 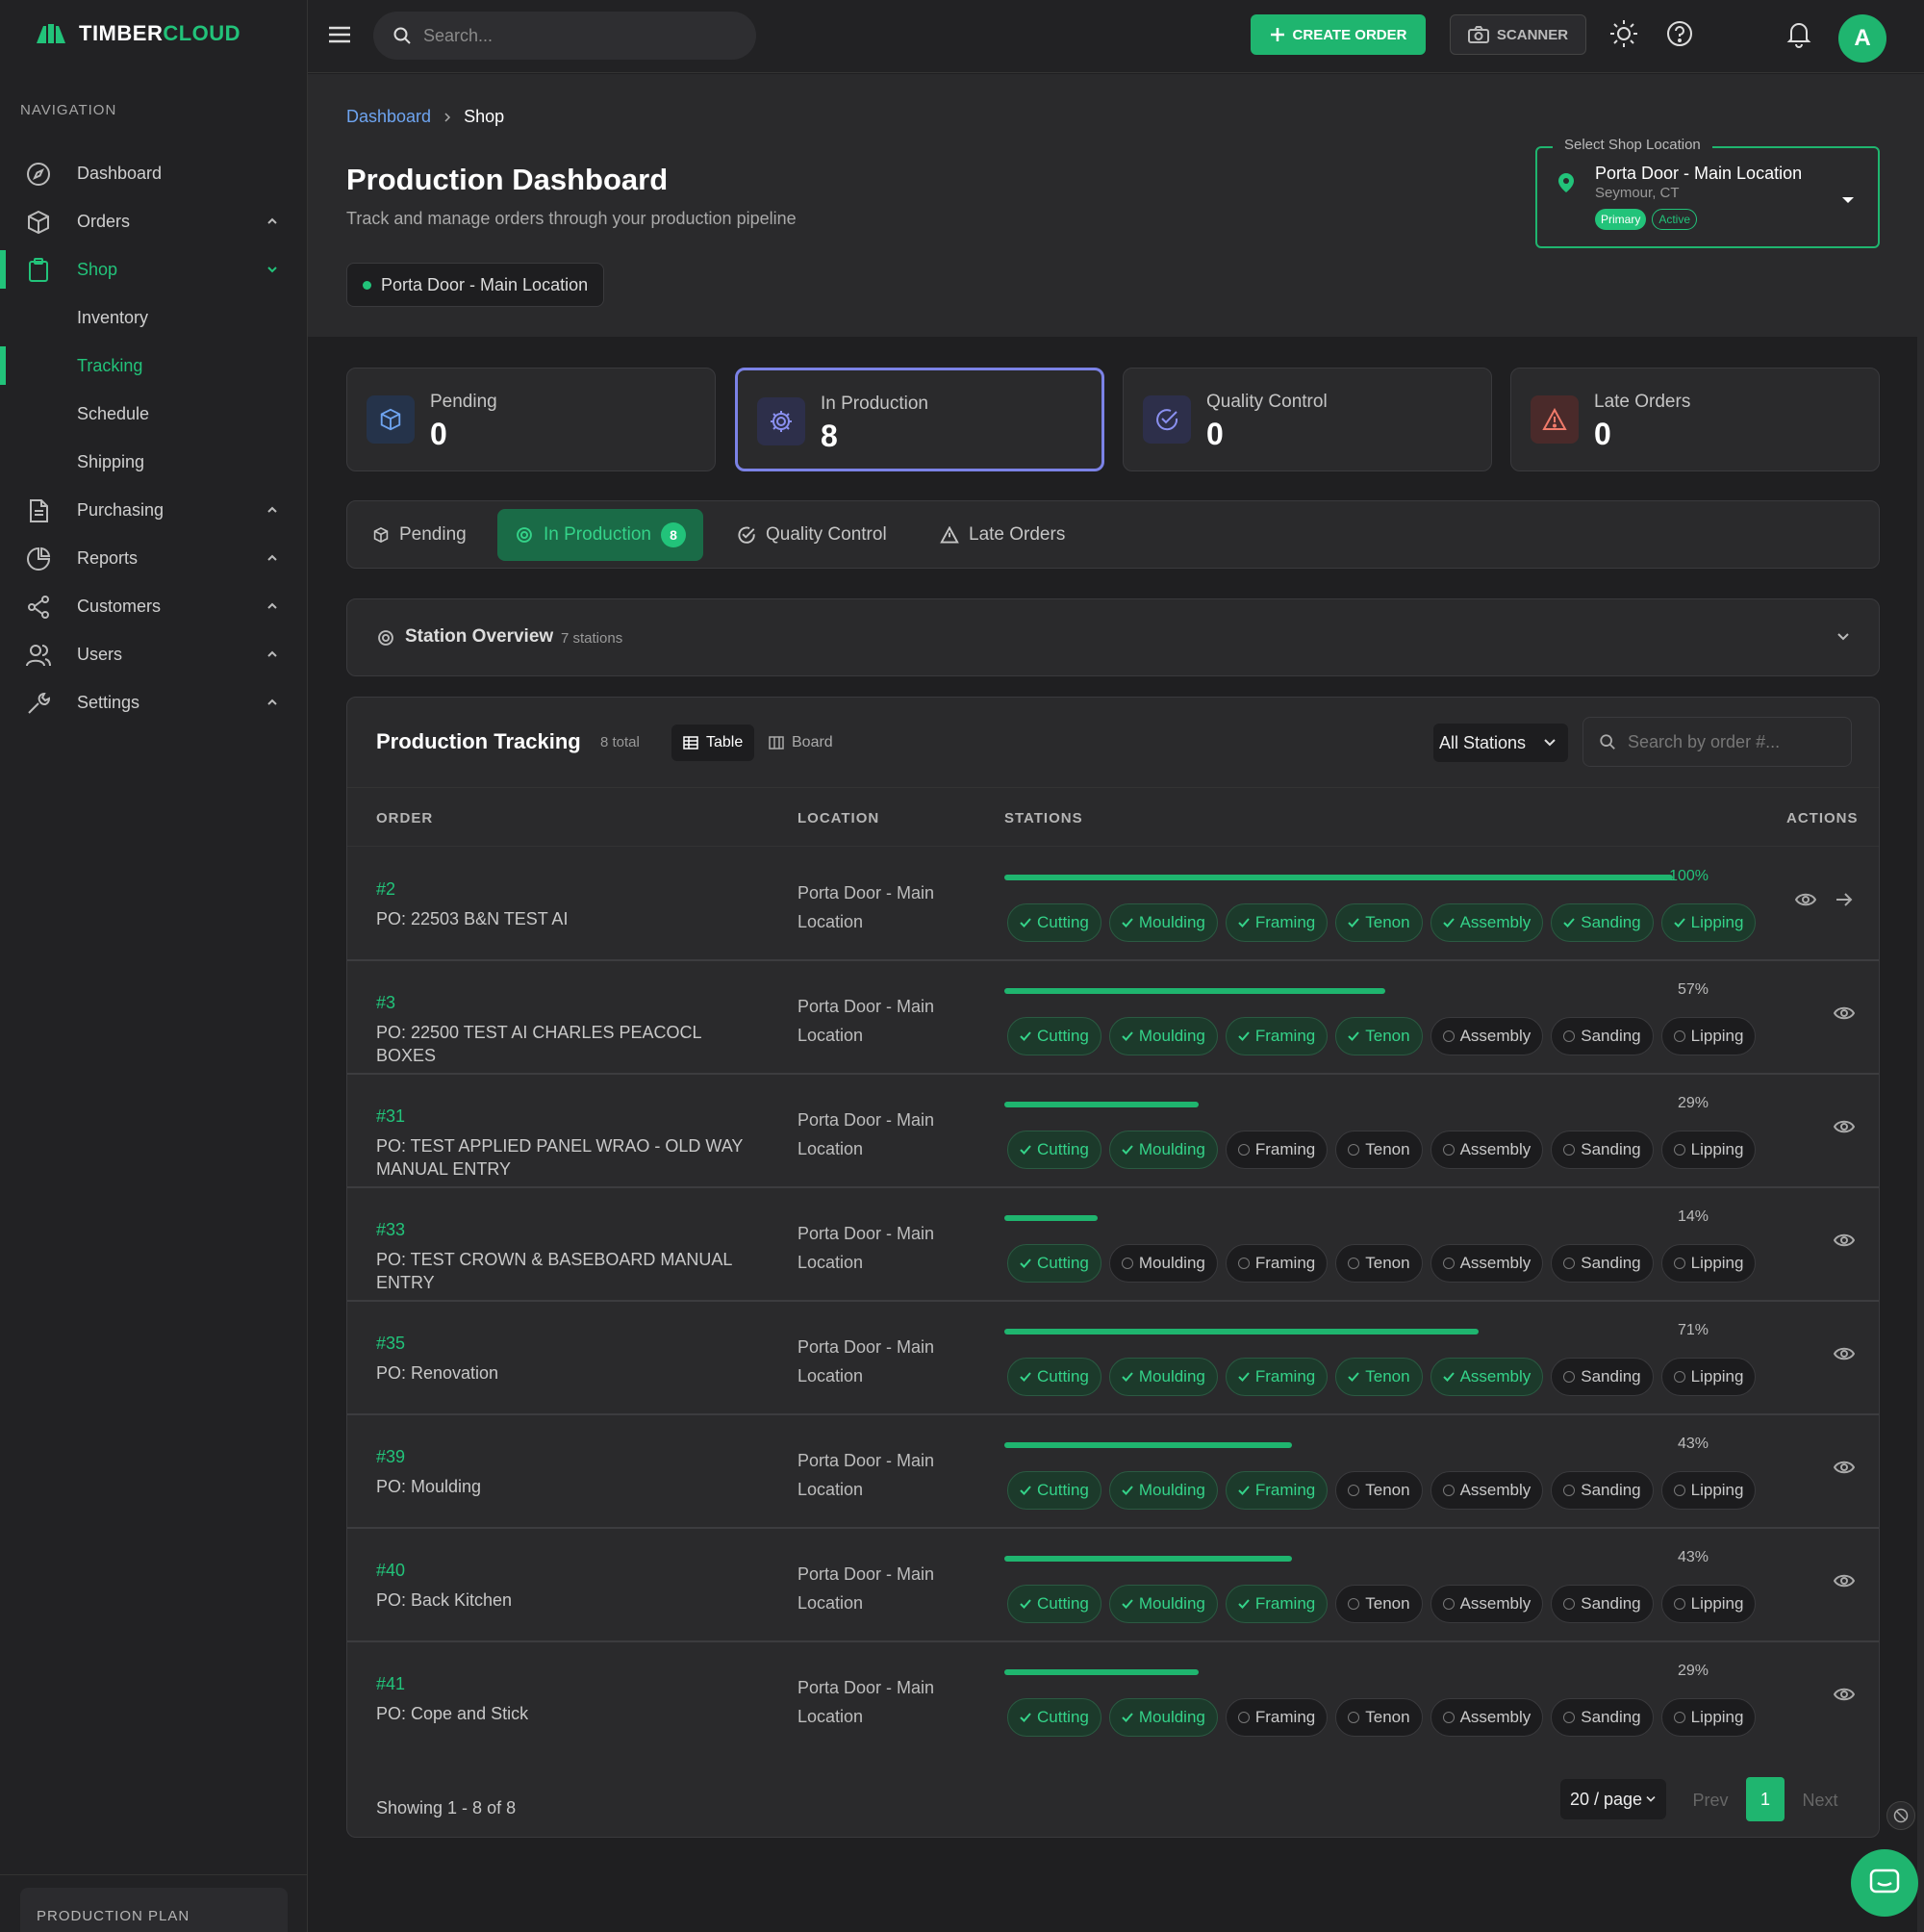 I want to click on order-number-link: #31, so click(x=390, y=1116).